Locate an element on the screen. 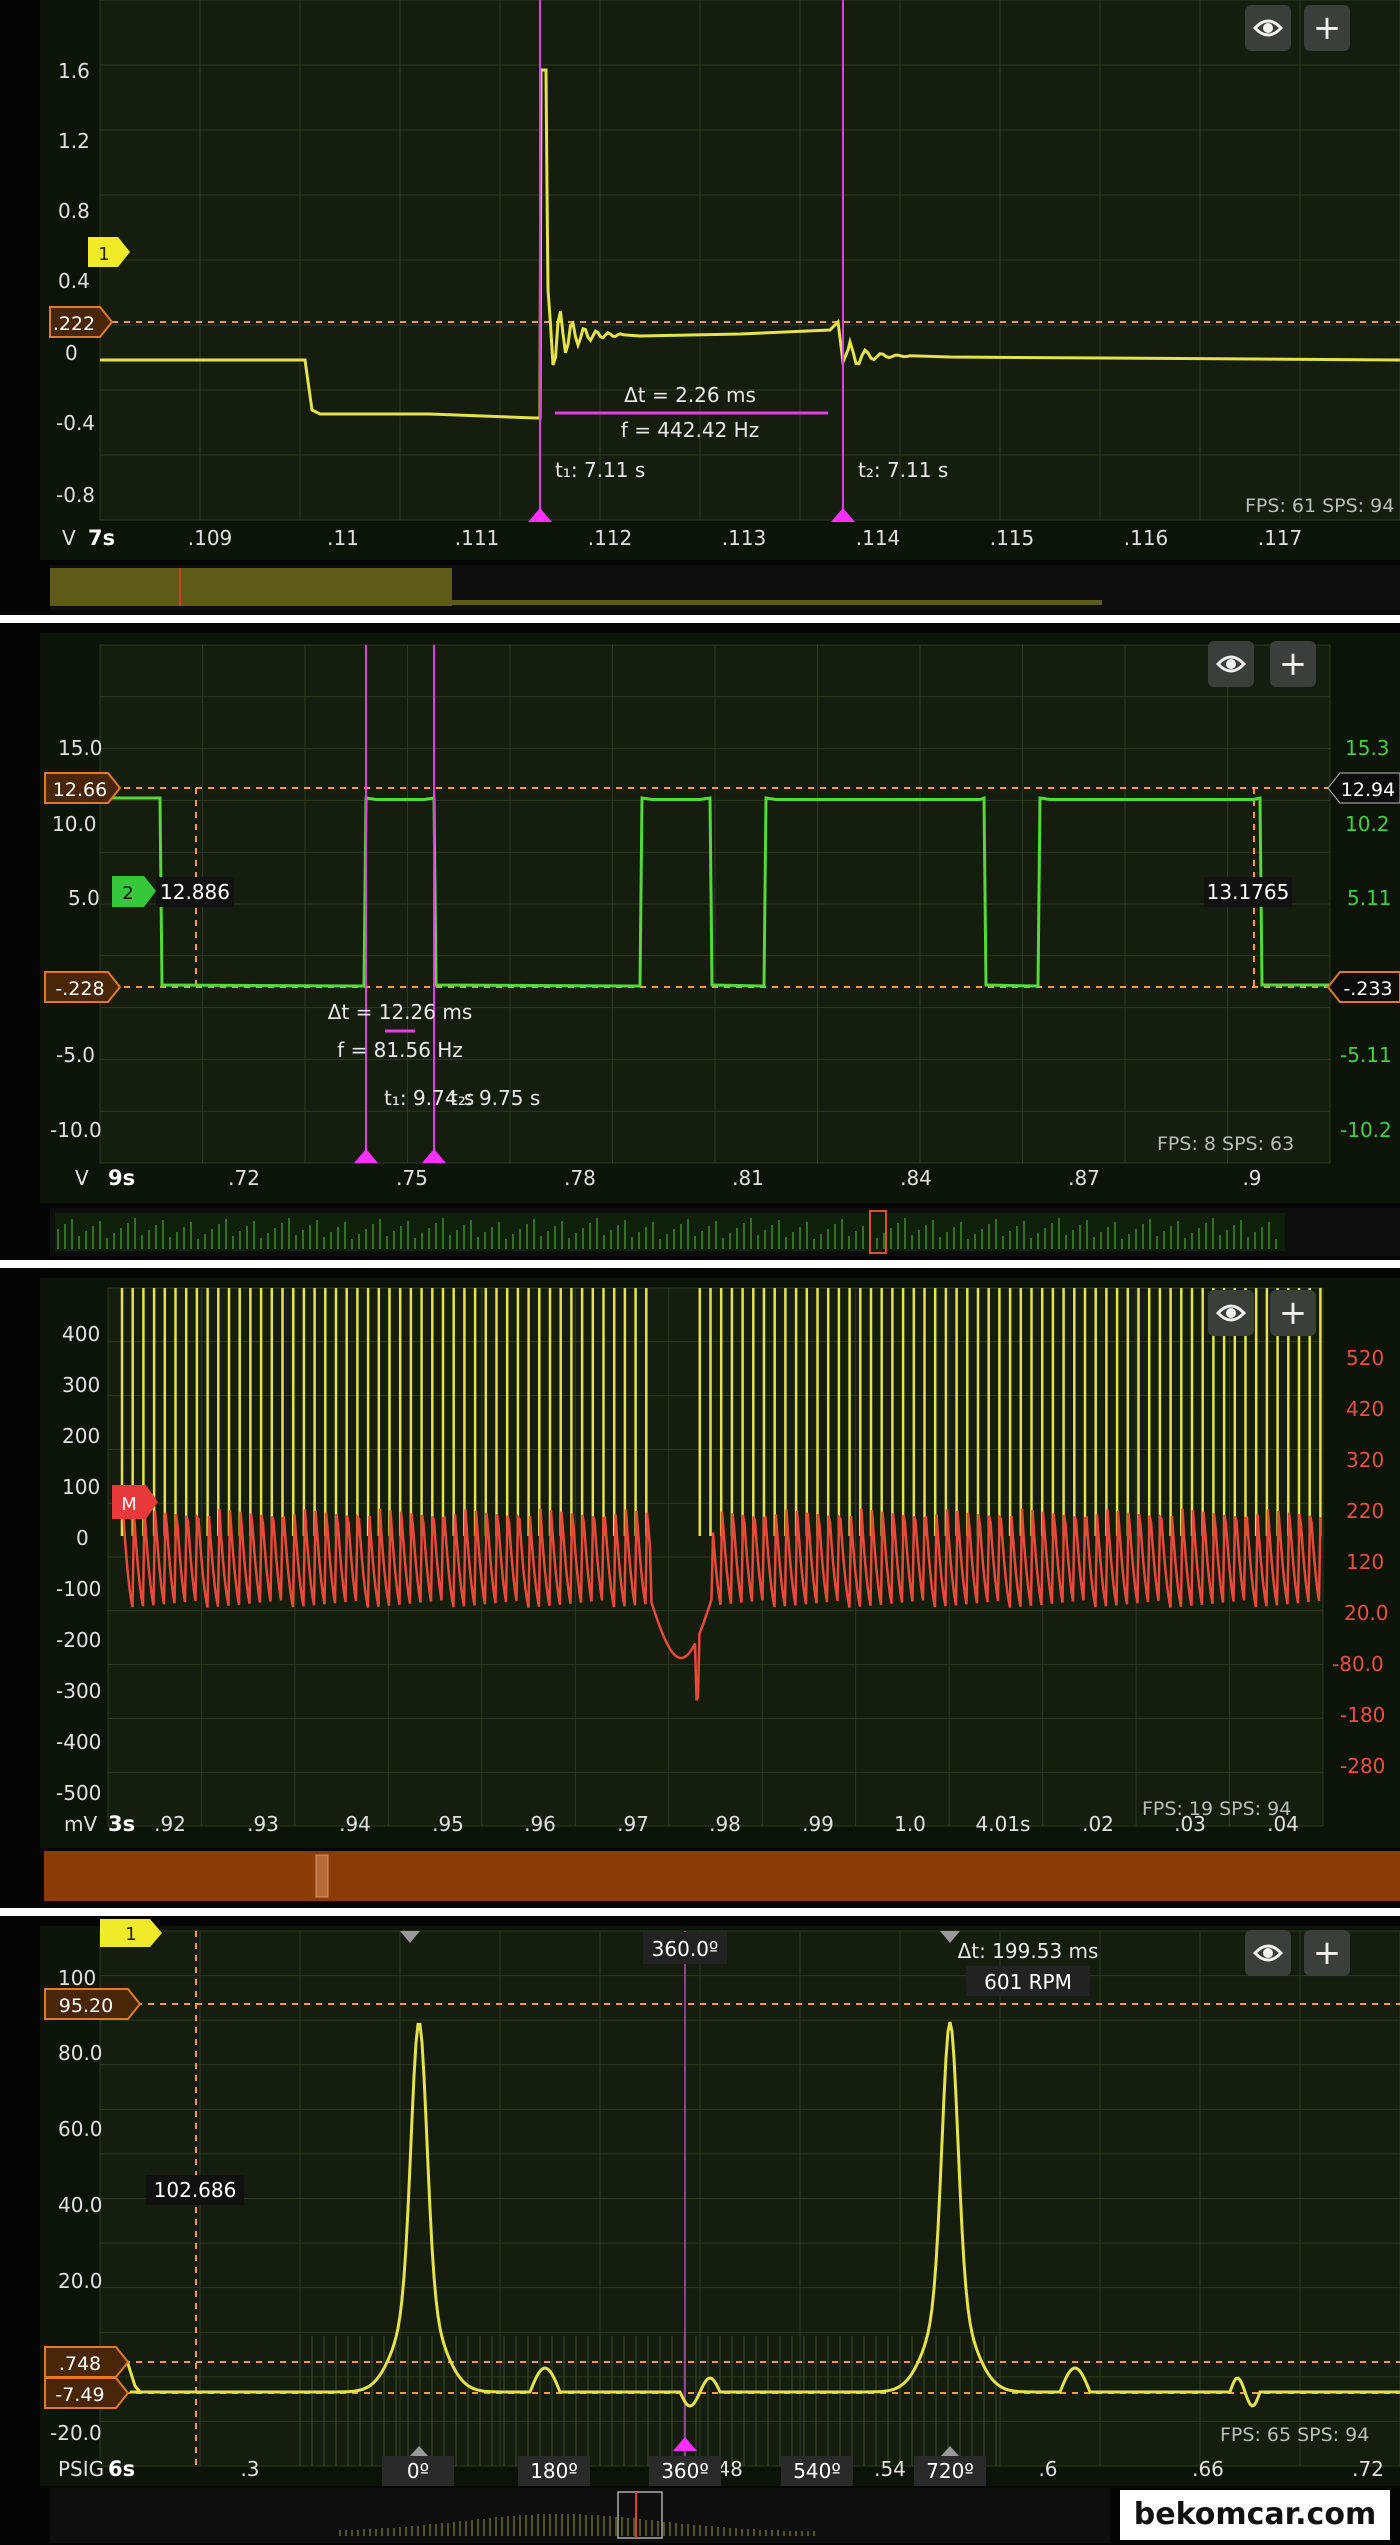  t2-readout: t₂: 9.75 s is located at coordinates (495, 1098).